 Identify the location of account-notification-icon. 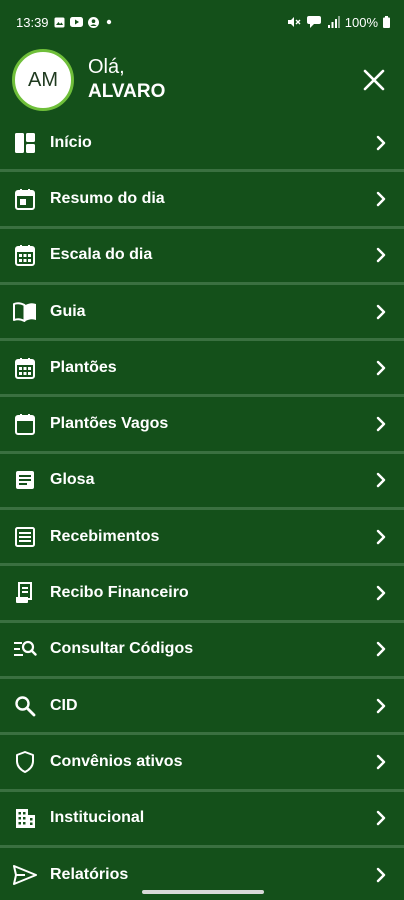
(93, 22).